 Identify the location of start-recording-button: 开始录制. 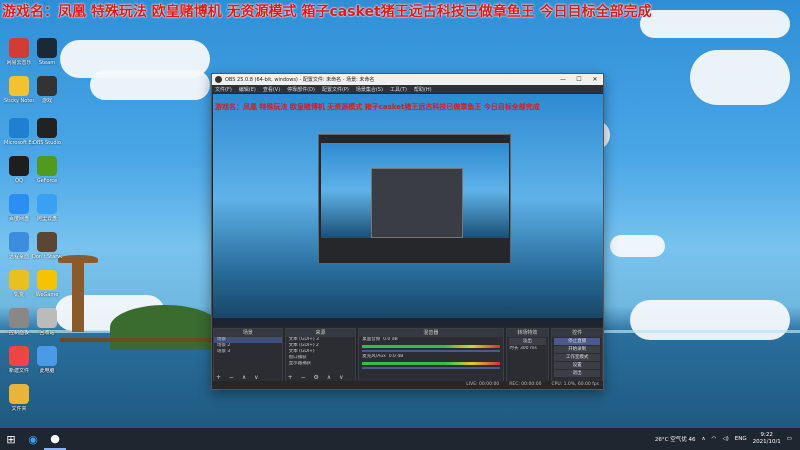
(577, 349).